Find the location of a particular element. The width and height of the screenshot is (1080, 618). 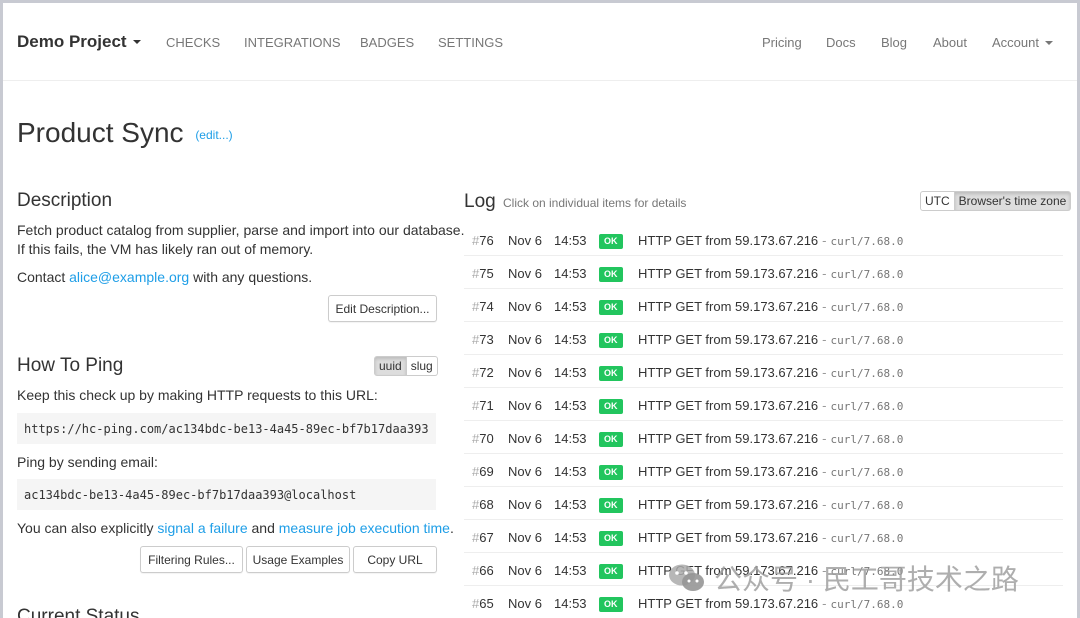

nav-badges: BADGES is located at coordinates (387, 42).